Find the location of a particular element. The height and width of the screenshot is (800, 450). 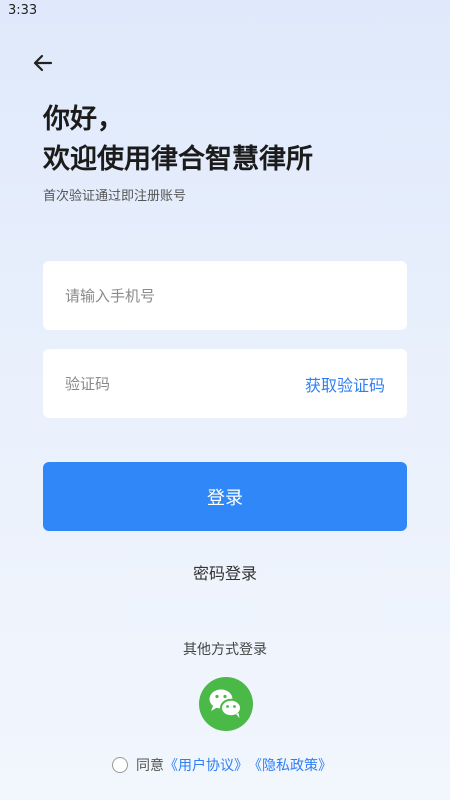

password-login-link: 密码登录 is located at coordinates (225, 572).